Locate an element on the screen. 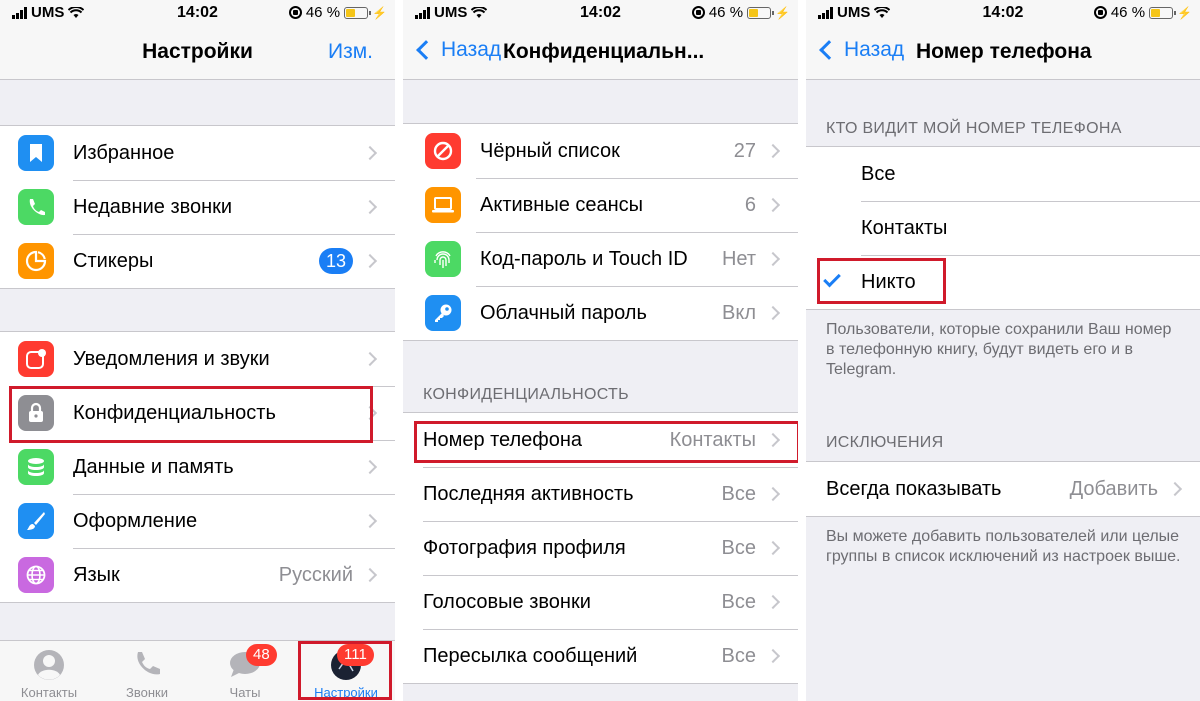 Image resolution: width=1200 pixels, height=701 pixels. settings-item-label: Стикеры is located at coordinates (113, 260).